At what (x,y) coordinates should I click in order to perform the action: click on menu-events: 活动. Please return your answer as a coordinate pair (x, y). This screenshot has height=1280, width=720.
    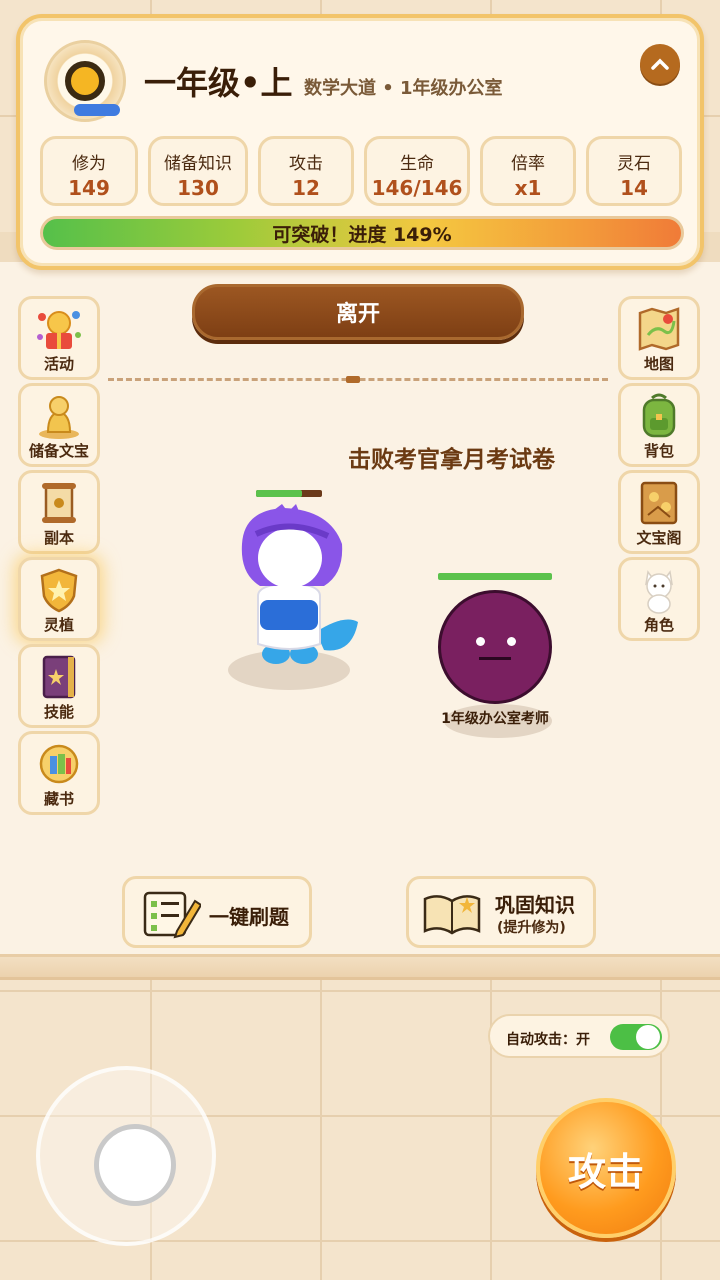
    Looking at the image, I should click on (59, 338).